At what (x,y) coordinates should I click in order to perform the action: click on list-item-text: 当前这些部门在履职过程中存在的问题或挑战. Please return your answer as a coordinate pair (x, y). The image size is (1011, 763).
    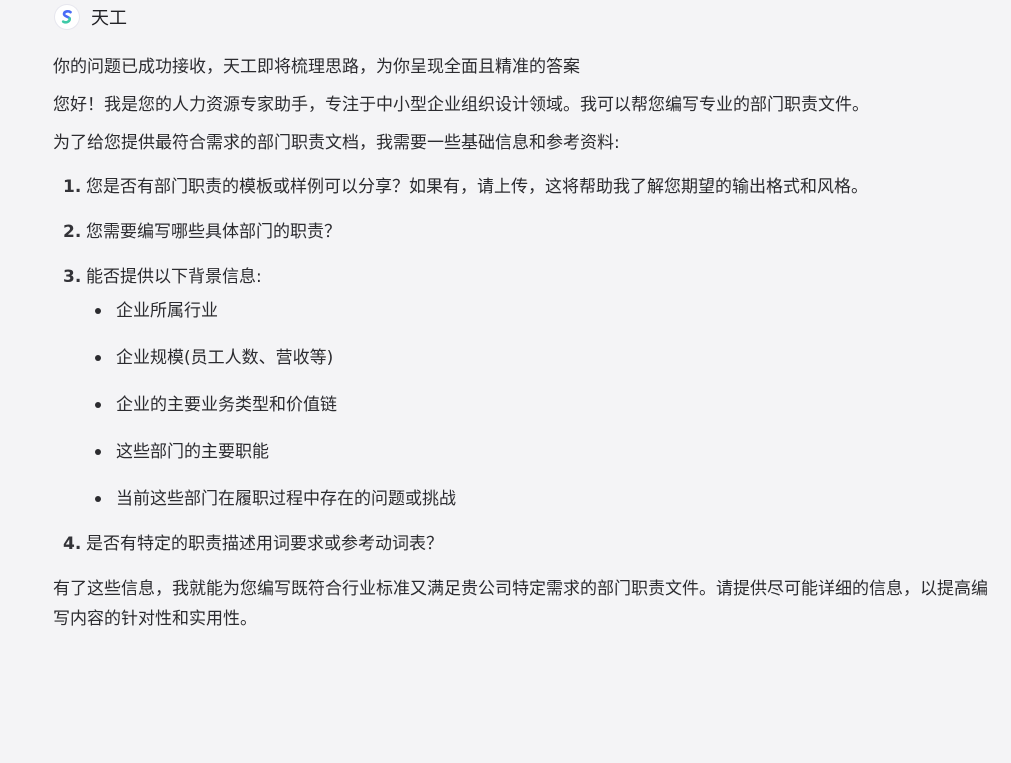
    Looking at the image, I should click on (286, 499).